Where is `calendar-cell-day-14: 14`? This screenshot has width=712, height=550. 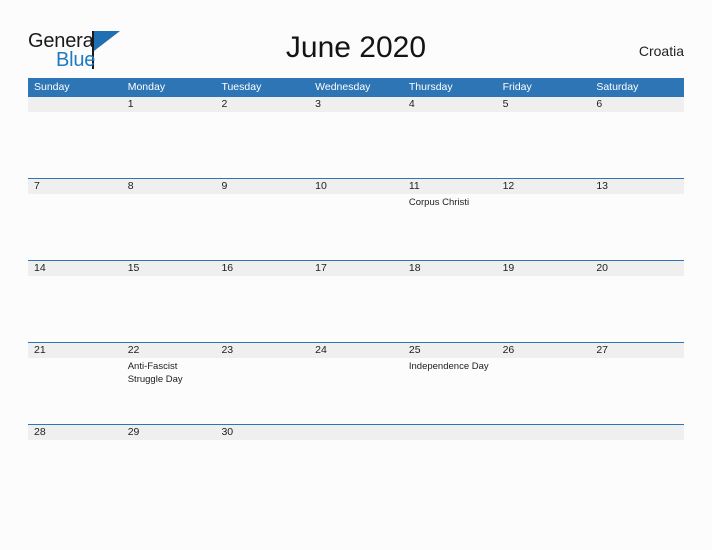
calendar-cell-day-14: 14 is located at coordinates (75, 301).